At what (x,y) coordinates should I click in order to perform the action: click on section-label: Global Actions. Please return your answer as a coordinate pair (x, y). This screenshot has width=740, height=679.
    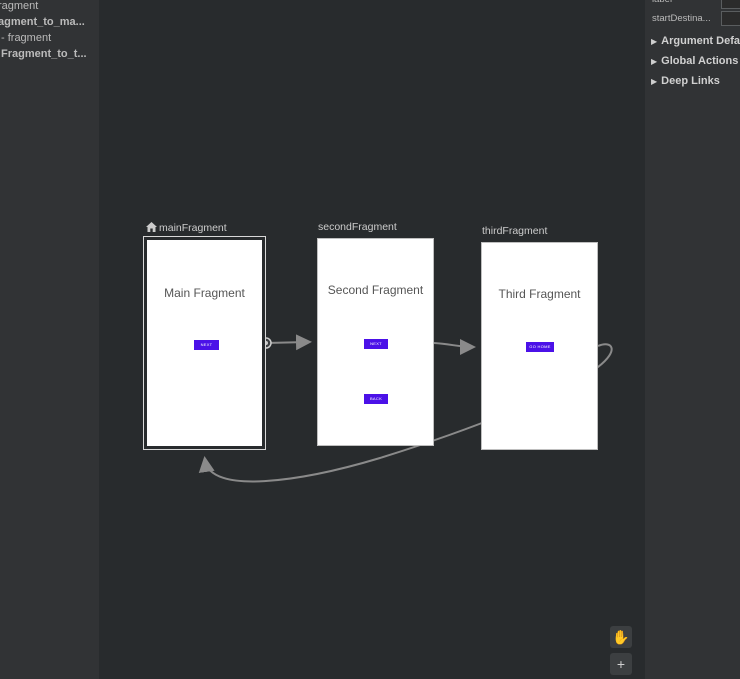
    Looking at the image, I should click on (700, 61).